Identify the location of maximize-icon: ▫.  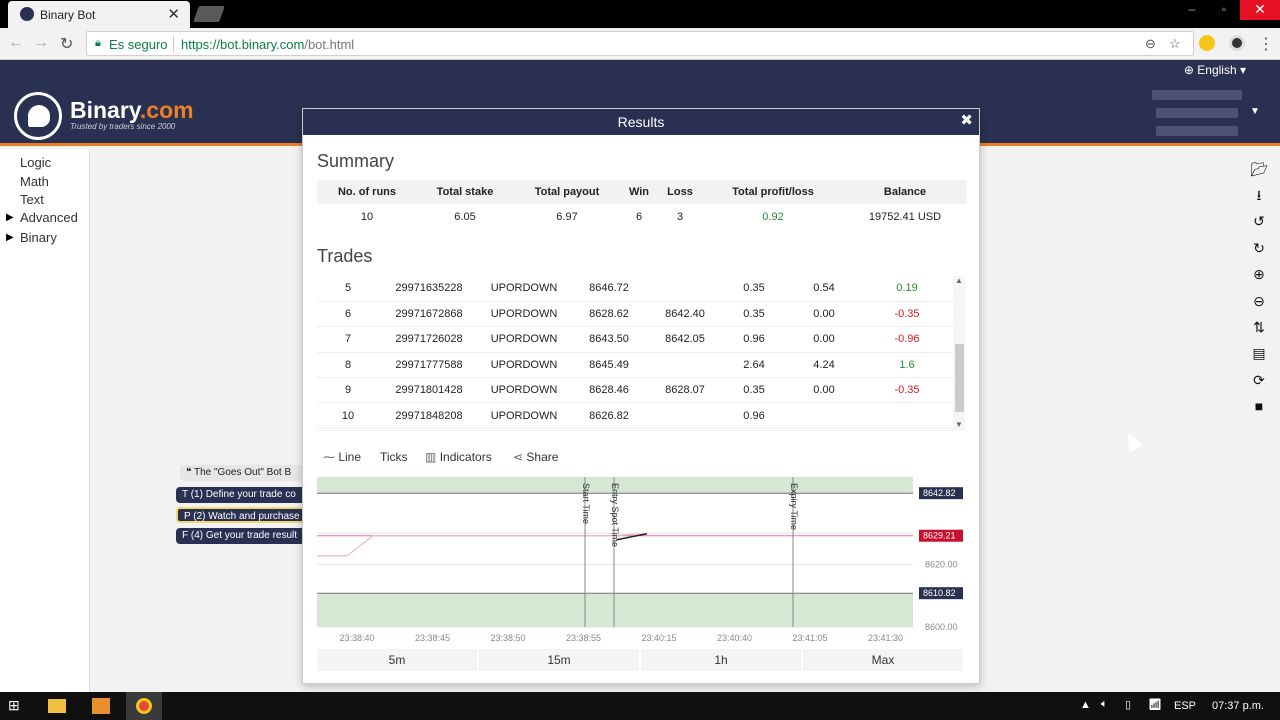
(1224, 10).